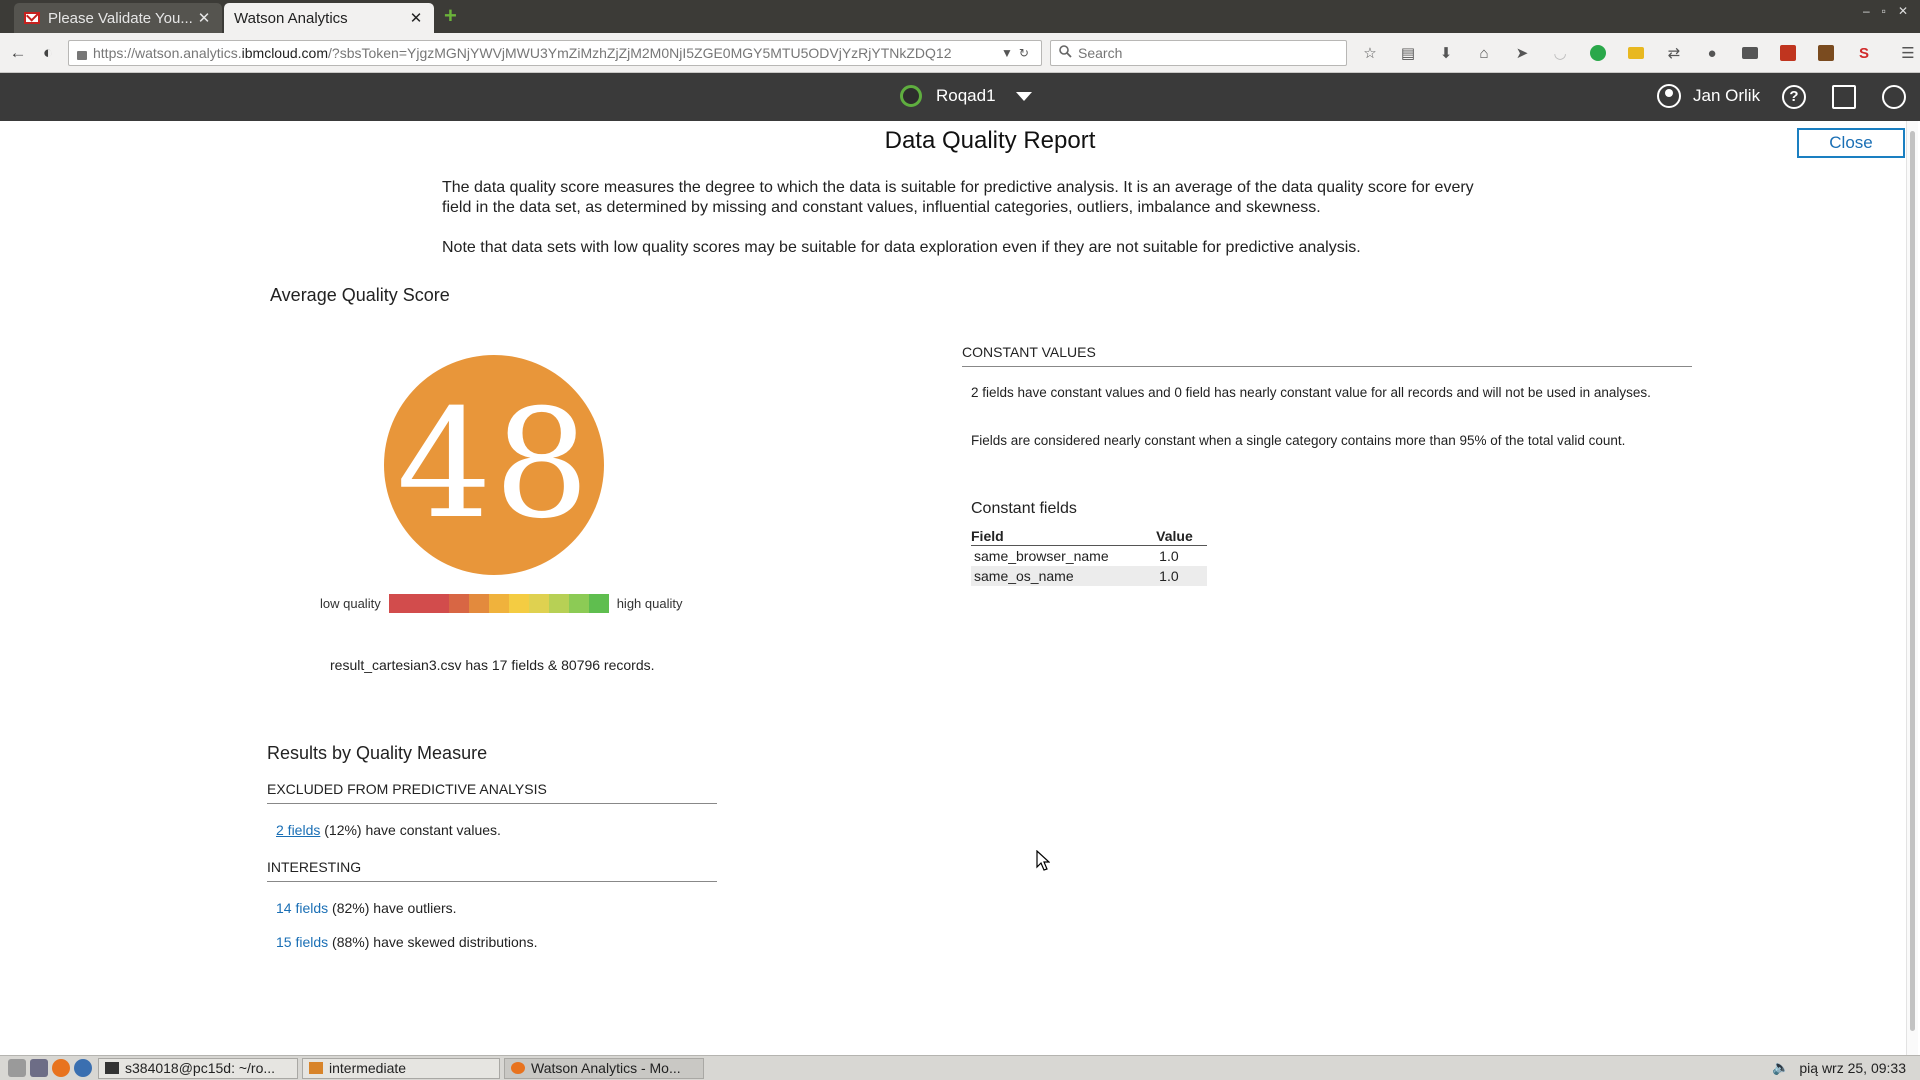 The image size is (1920, 1080). What do you see at coordinates (1852, 1068) in the screenshot?
I see `clock: pią wrz 25, 09:33` at bounding box center [1852, 1068].